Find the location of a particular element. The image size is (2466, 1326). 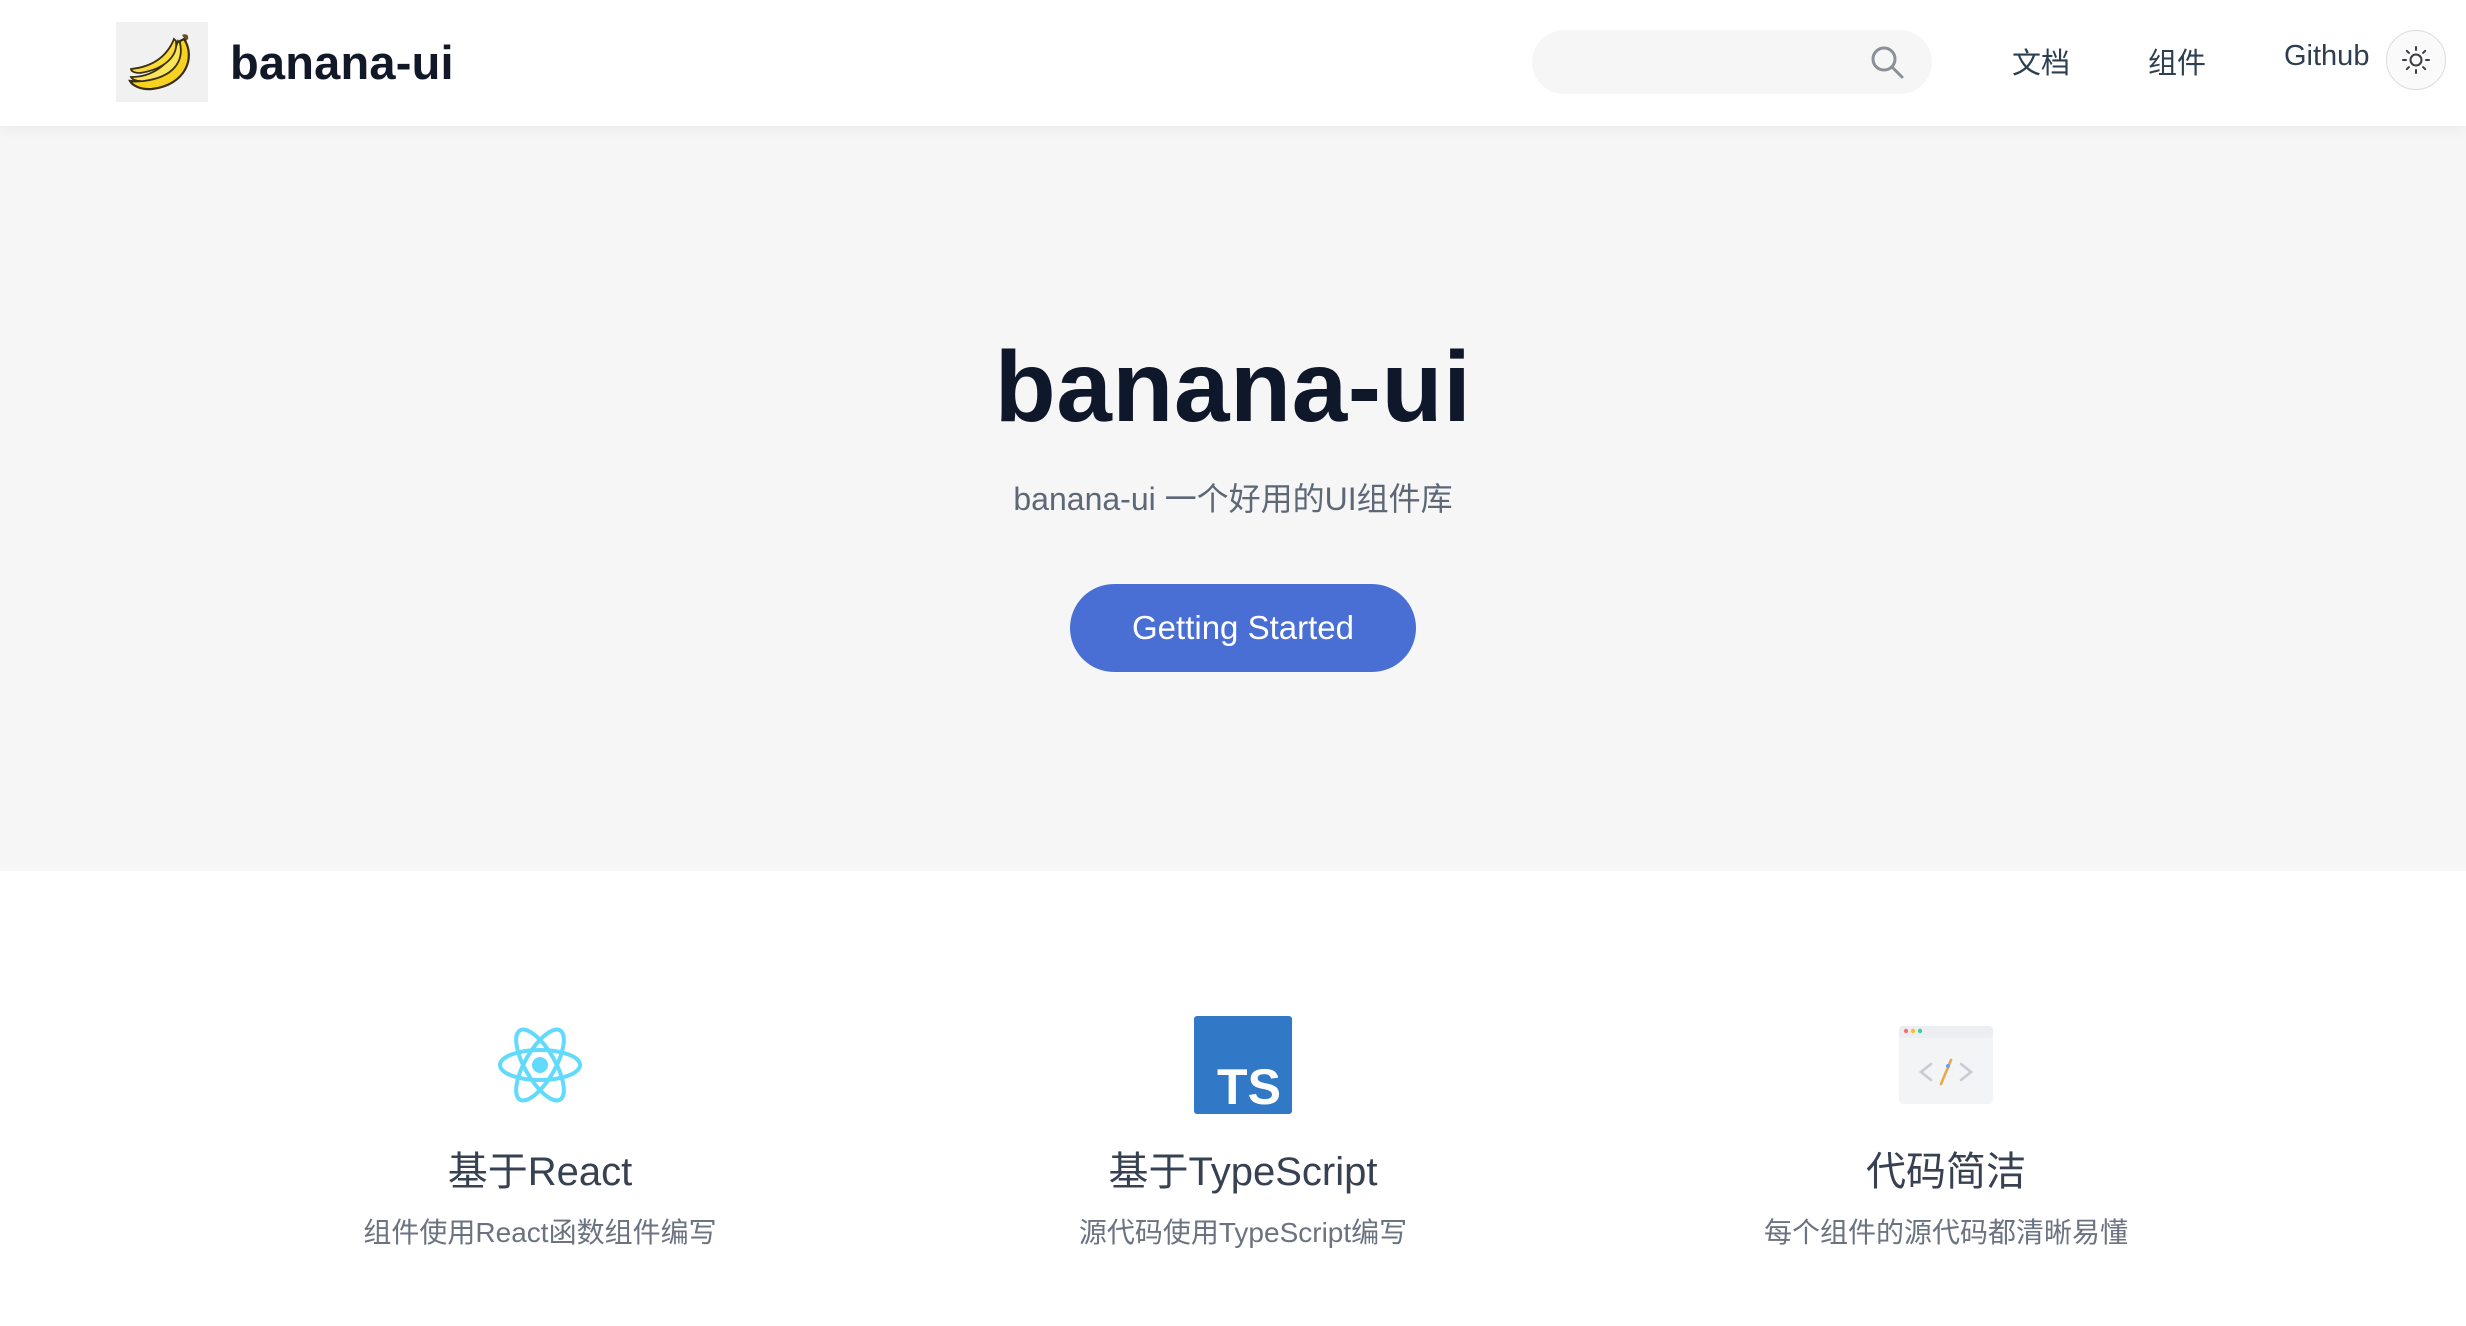

svg-text: TS is located at coordinates (1249, 1086).